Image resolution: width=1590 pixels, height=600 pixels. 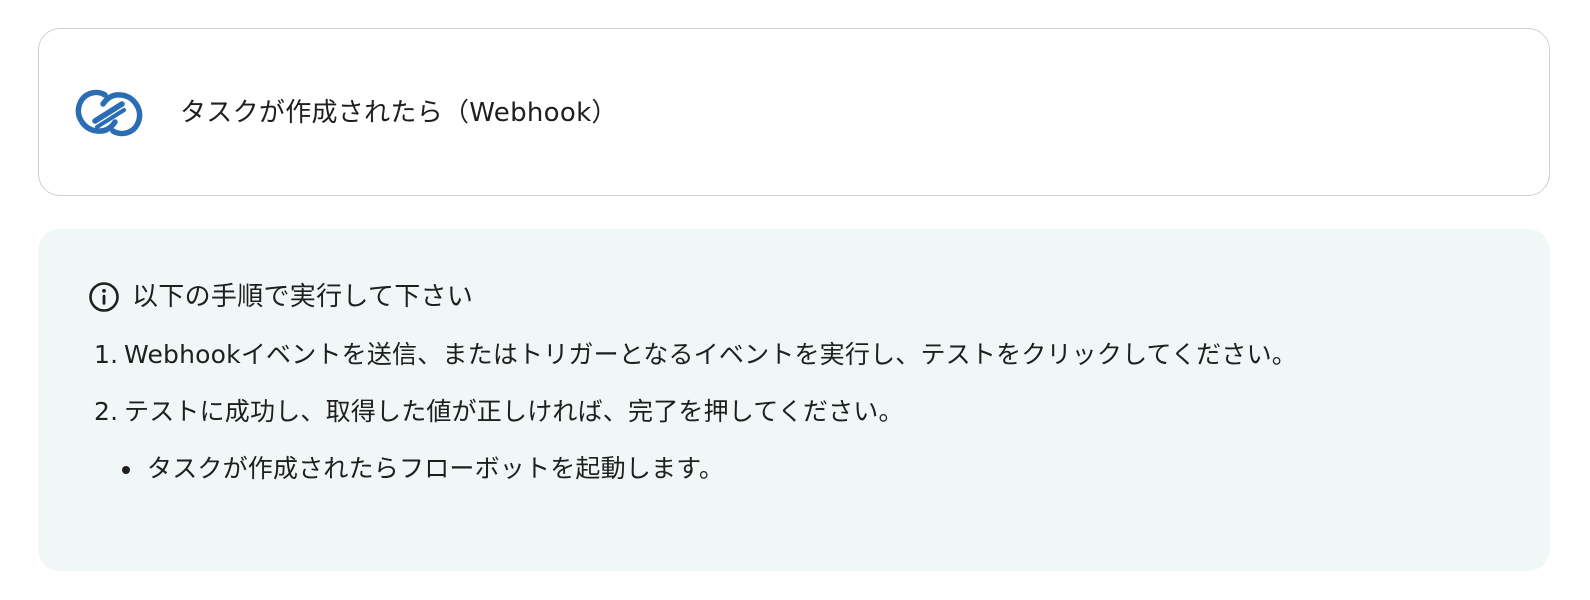 I want to click on list-item: 2. テストに成功し、取得した値が正しければ、完了を押してください。, so click(x=695, y=412).